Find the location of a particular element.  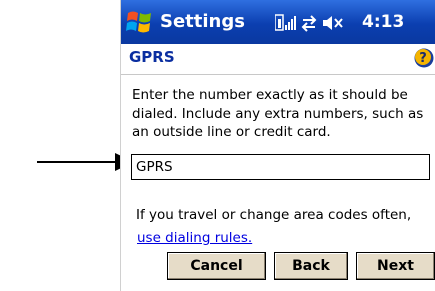

status-icons is located at coordinates (310, 23).